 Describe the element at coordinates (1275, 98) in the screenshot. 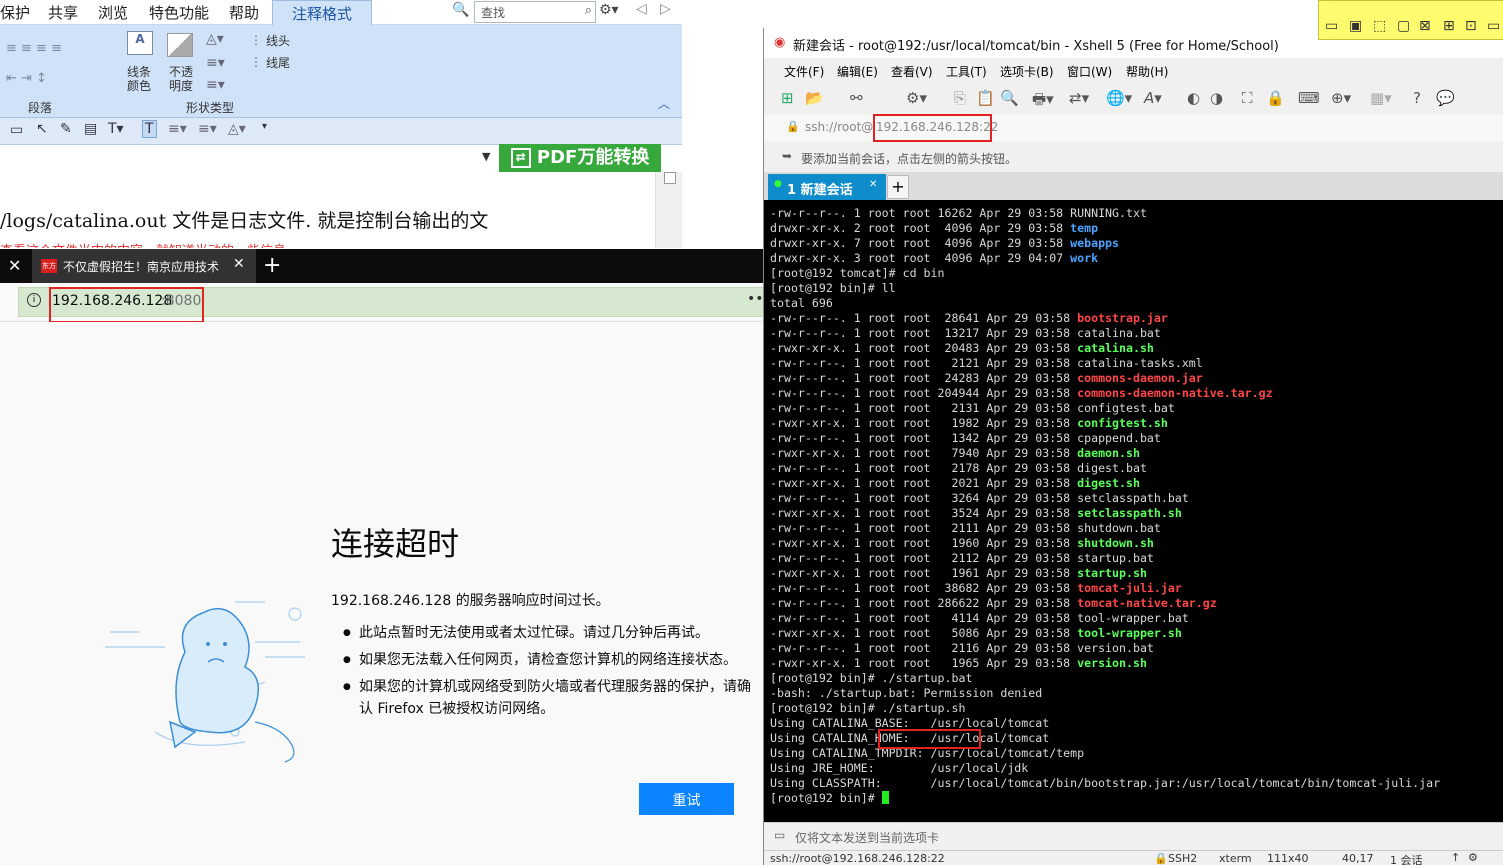

I see `lock-icon: 🔒` at that location.